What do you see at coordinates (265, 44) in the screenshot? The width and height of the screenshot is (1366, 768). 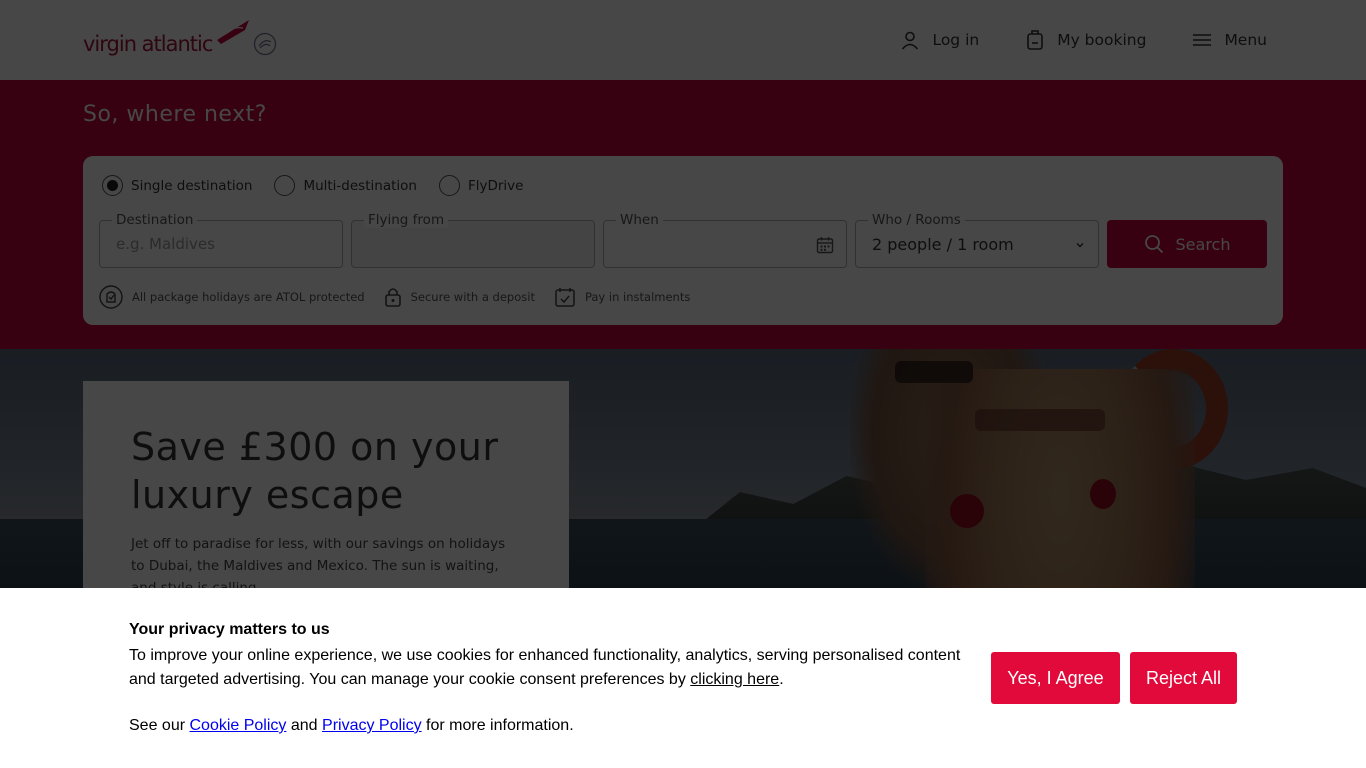 I see `skyteam-seal-icon` at bounding box center [265, 44].